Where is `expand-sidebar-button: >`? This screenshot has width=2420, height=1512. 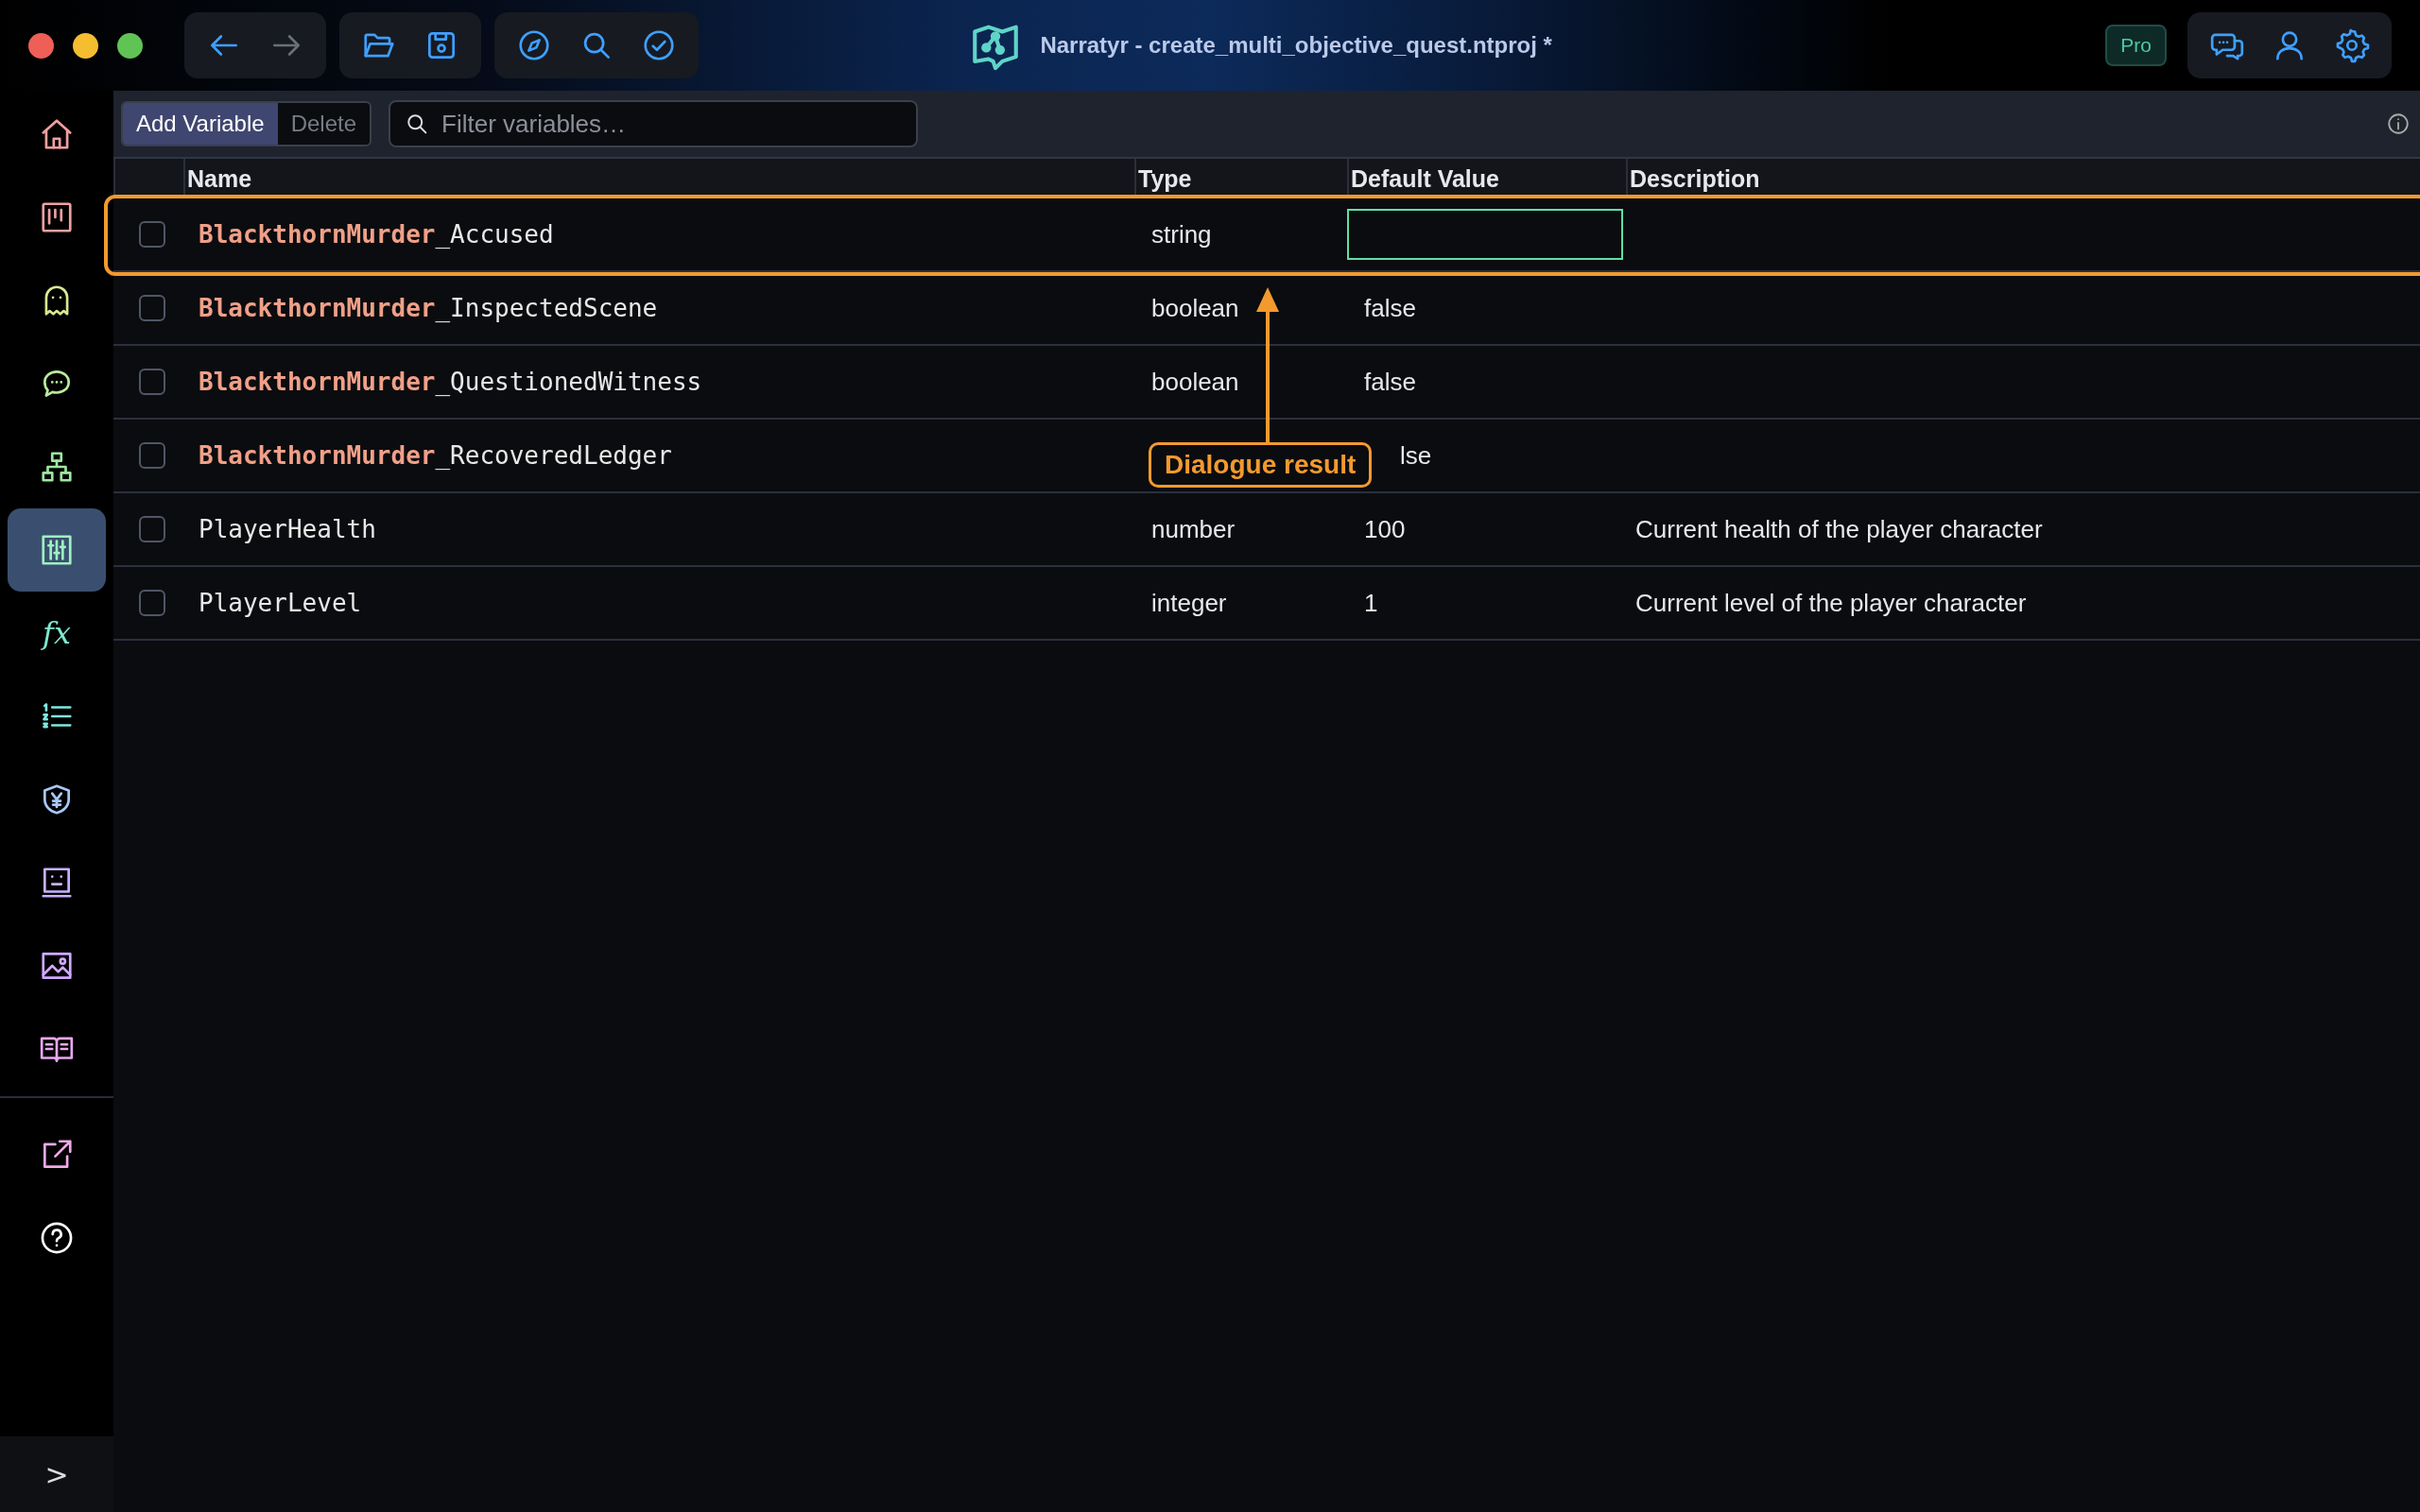
expand-sidebar-button: > is located at coordinates (56, 1474).